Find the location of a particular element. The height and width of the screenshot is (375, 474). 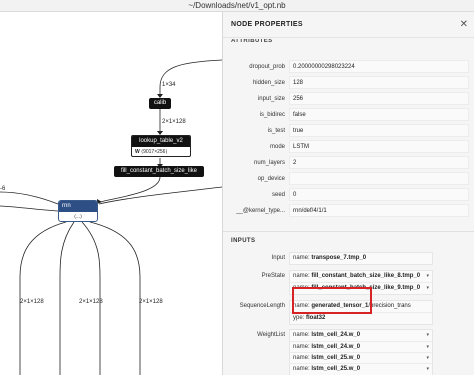

attribute-row: num_layers 2 is located at coordinates (348, 164).